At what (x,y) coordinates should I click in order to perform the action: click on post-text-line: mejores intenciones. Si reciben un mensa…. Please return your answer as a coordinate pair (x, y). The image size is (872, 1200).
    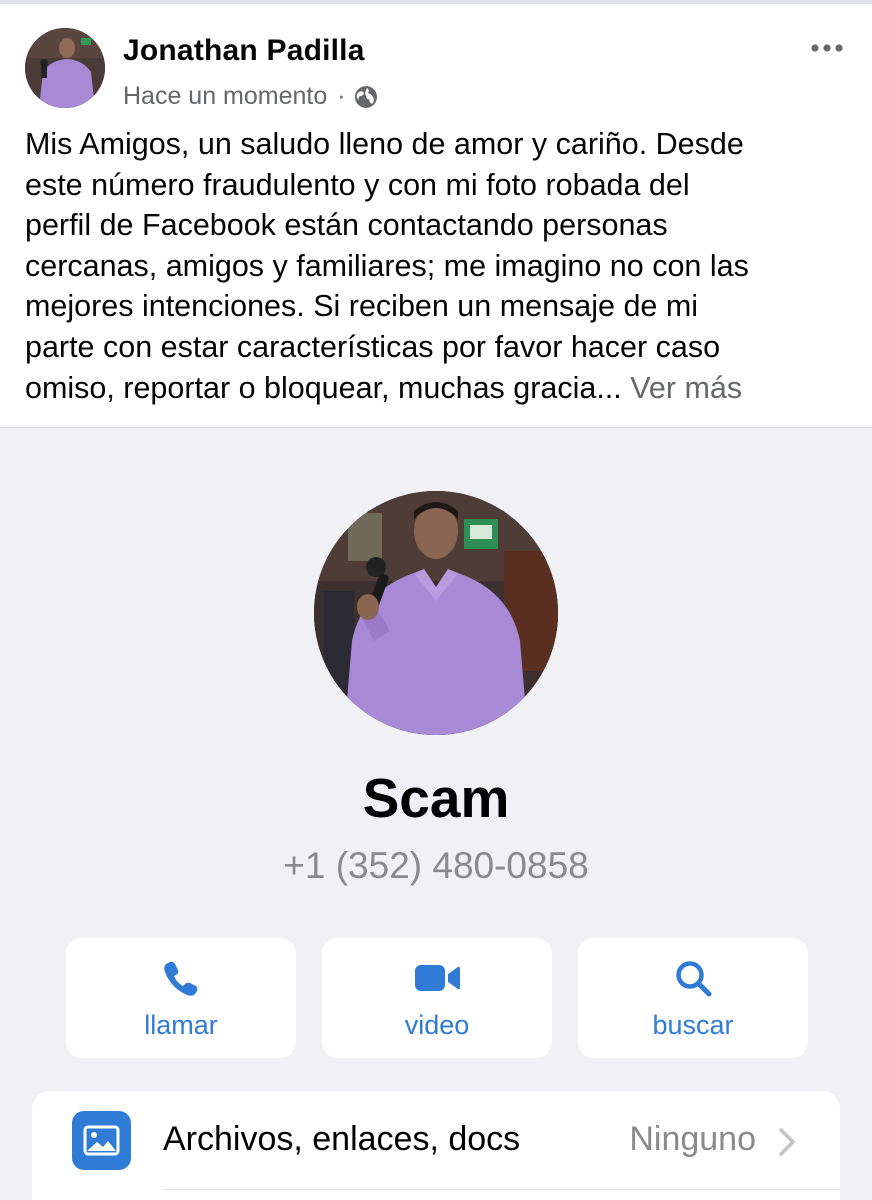
    Looking at the image, I should click on (362, 306).